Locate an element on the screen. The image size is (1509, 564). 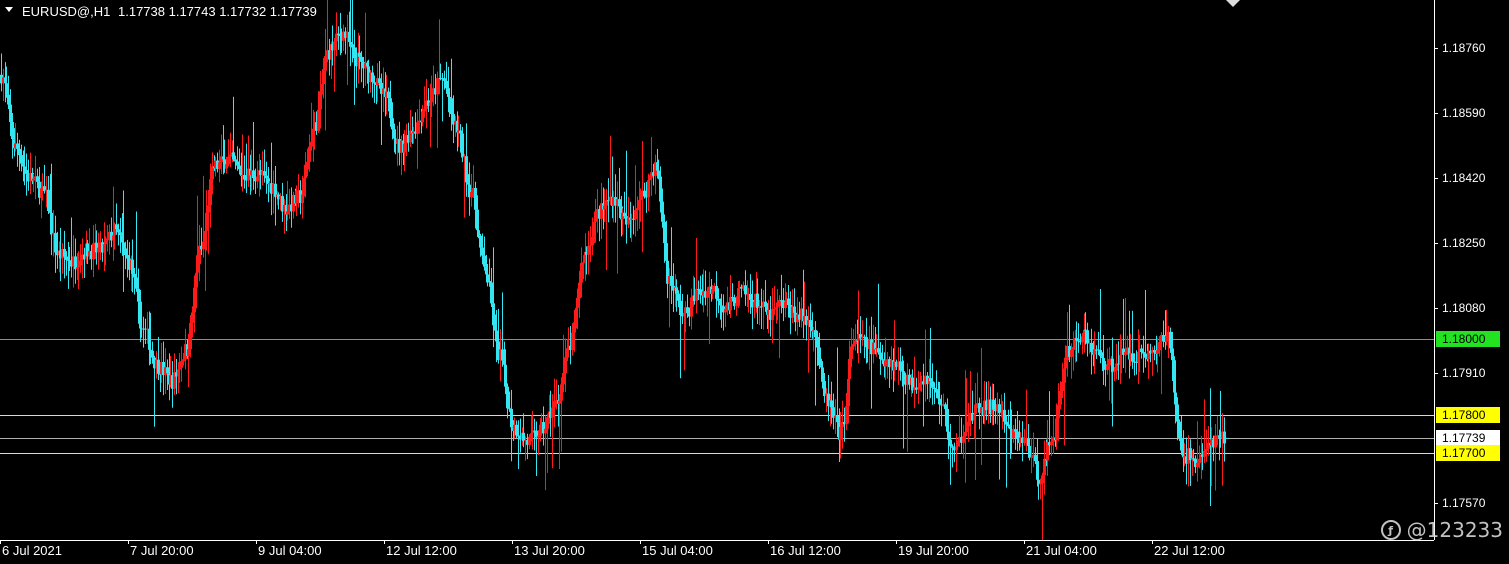
y-tick-label: 1.18420 is located at coordinates (1464, 178).